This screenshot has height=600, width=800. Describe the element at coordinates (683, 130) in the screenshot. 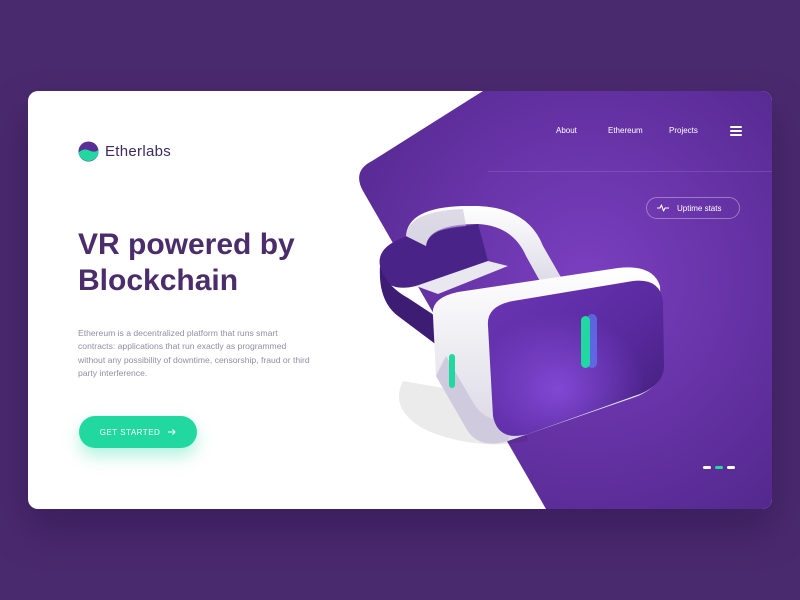

I see `nav-item-projects: Projects` at that location.